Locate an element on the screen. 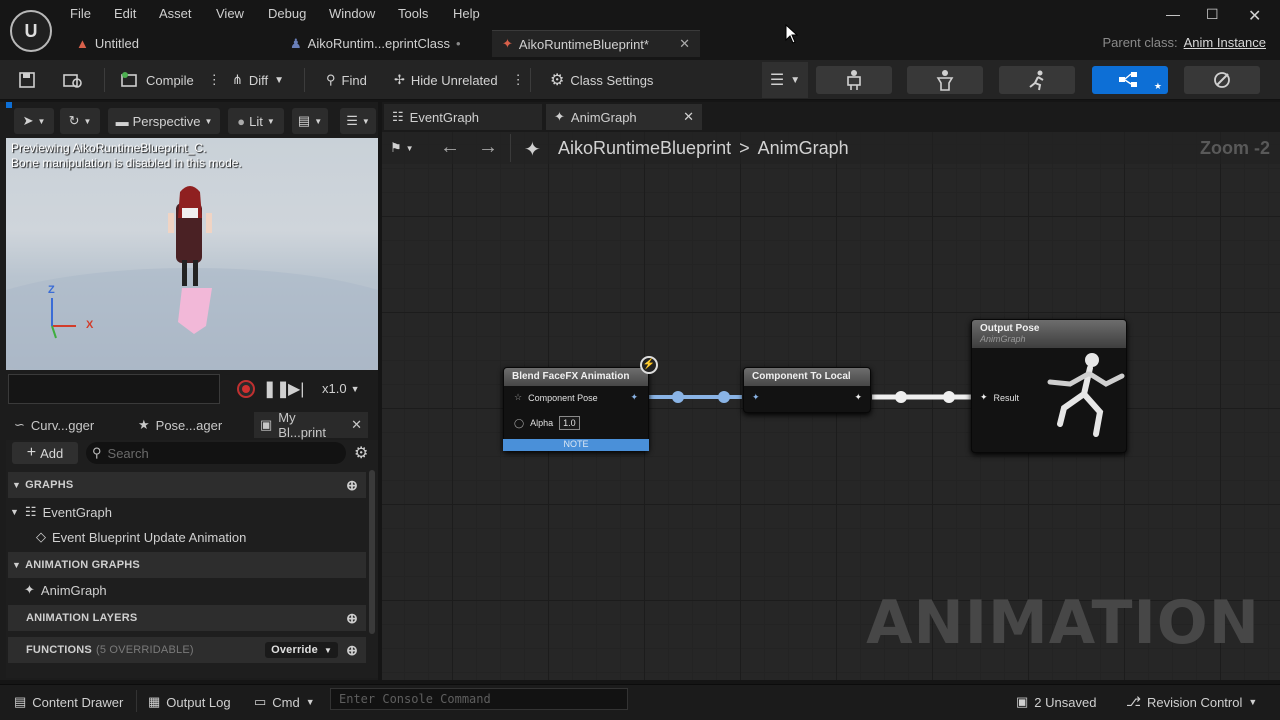 This screenshot has width=1280, height=720. animation-mode-button is located at coordinates (1037, 80).